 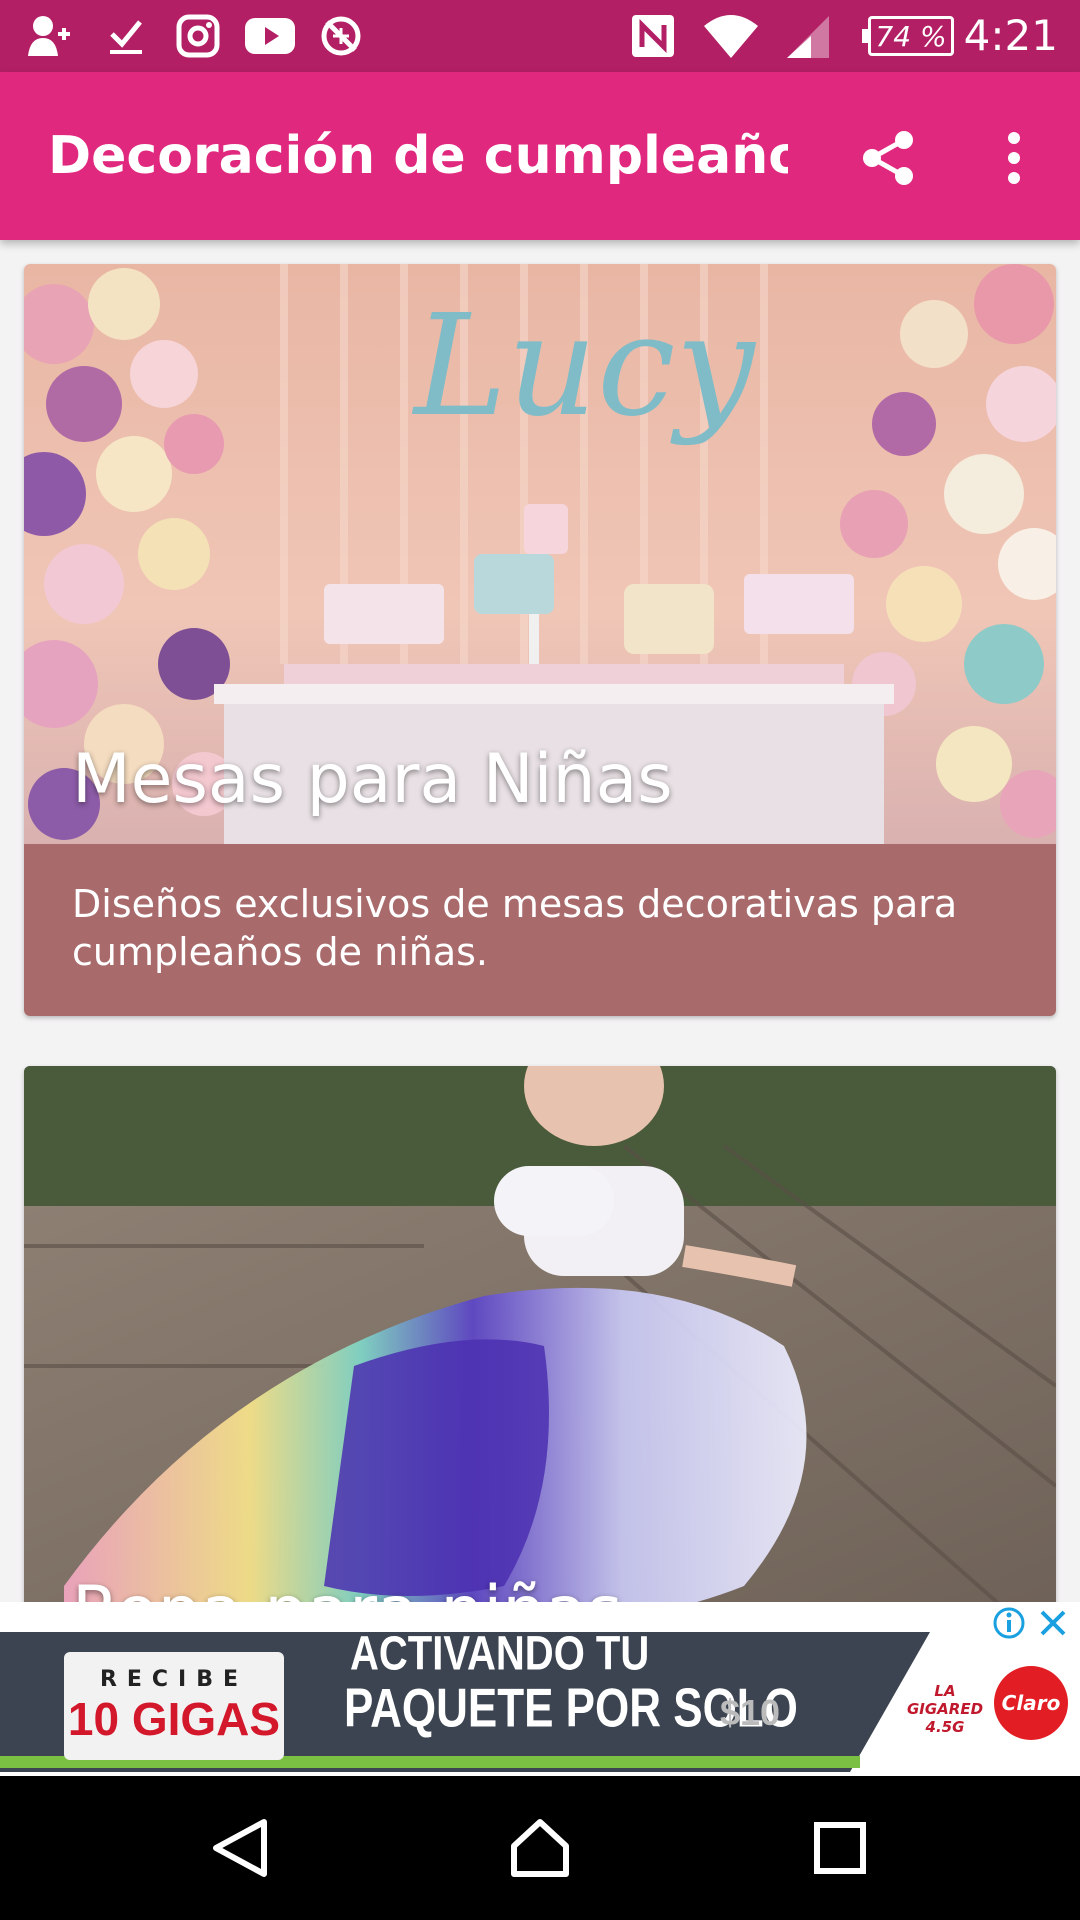 I want to click on add-contact-icon, so click(x=49, y=36).